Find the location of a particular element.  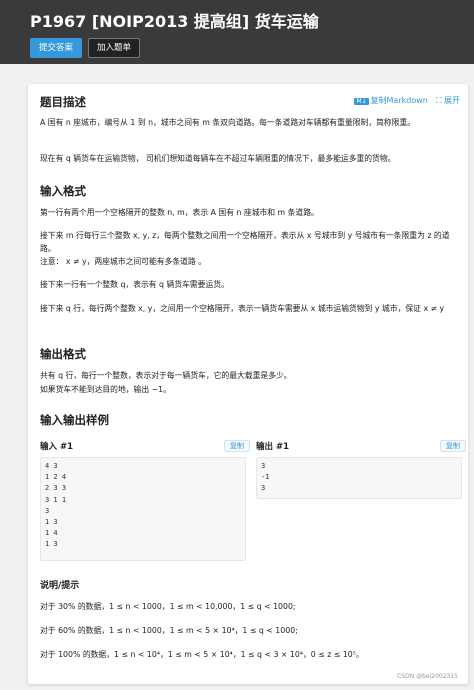

expand-icon: ⛶ is located at coordinates (439, 100).